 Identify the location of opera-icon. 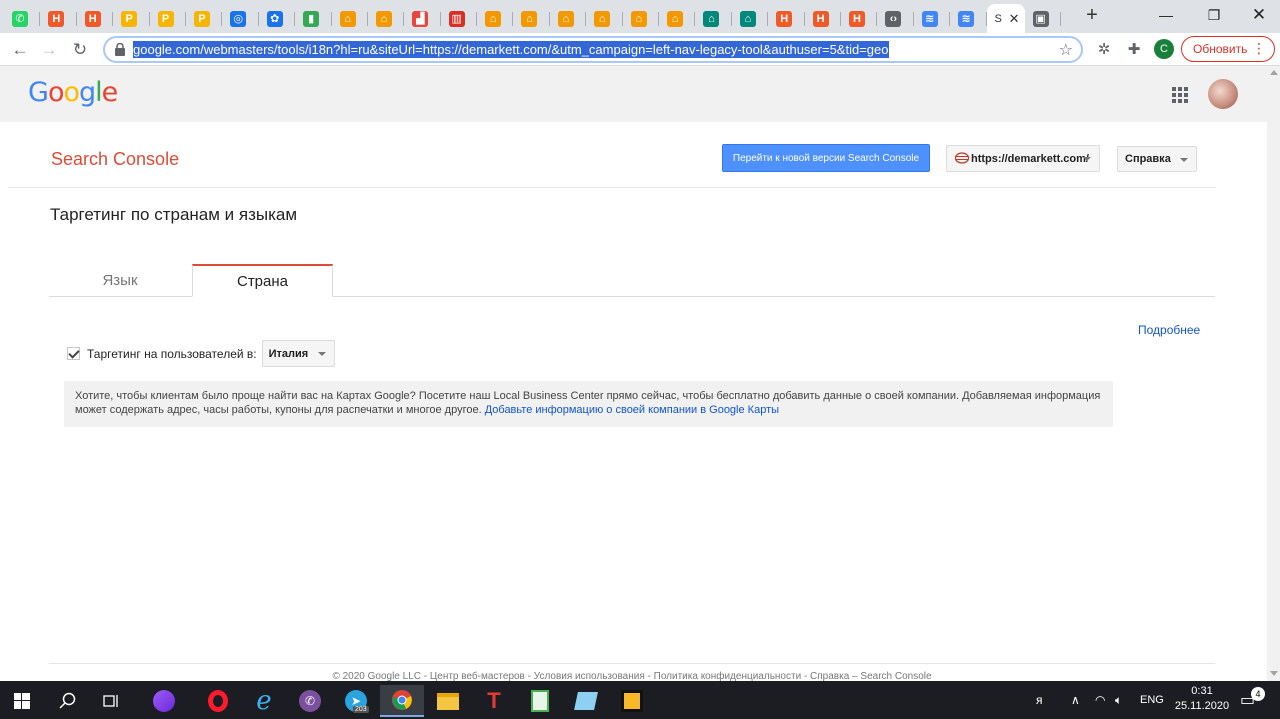
(218, 701).